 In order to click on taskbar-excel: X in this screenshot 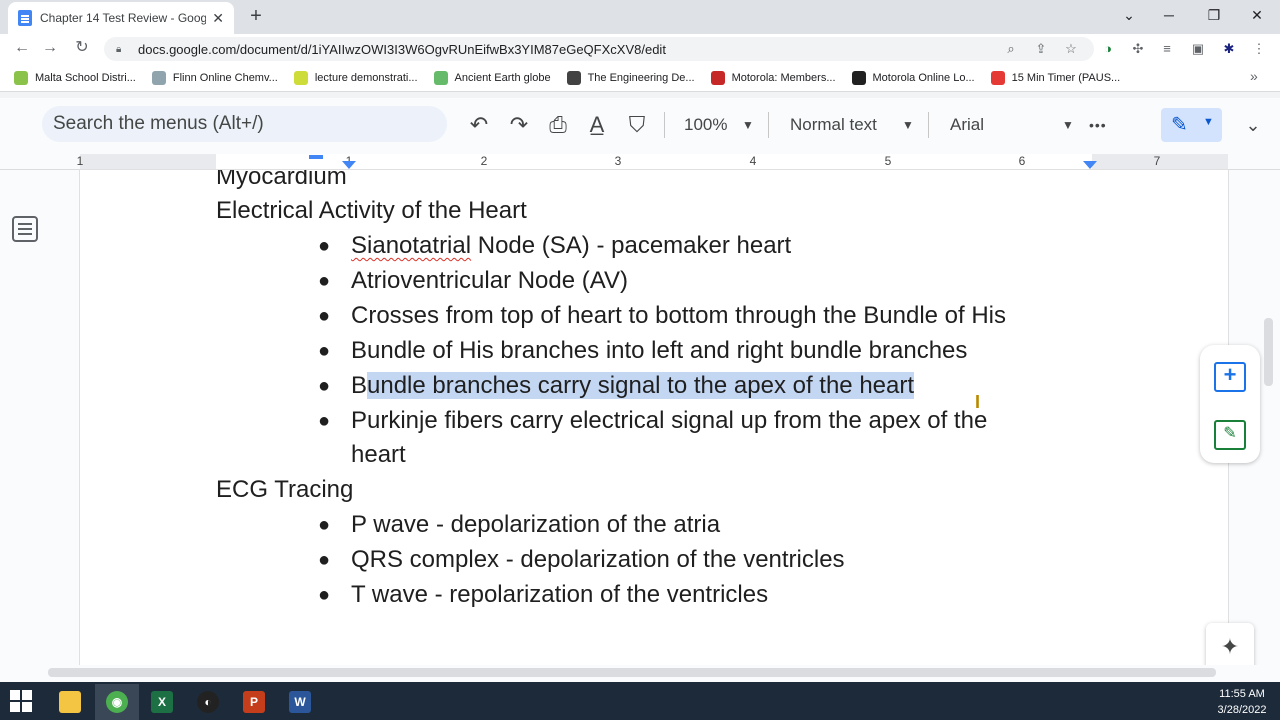, I will do `click(162, 702)`.